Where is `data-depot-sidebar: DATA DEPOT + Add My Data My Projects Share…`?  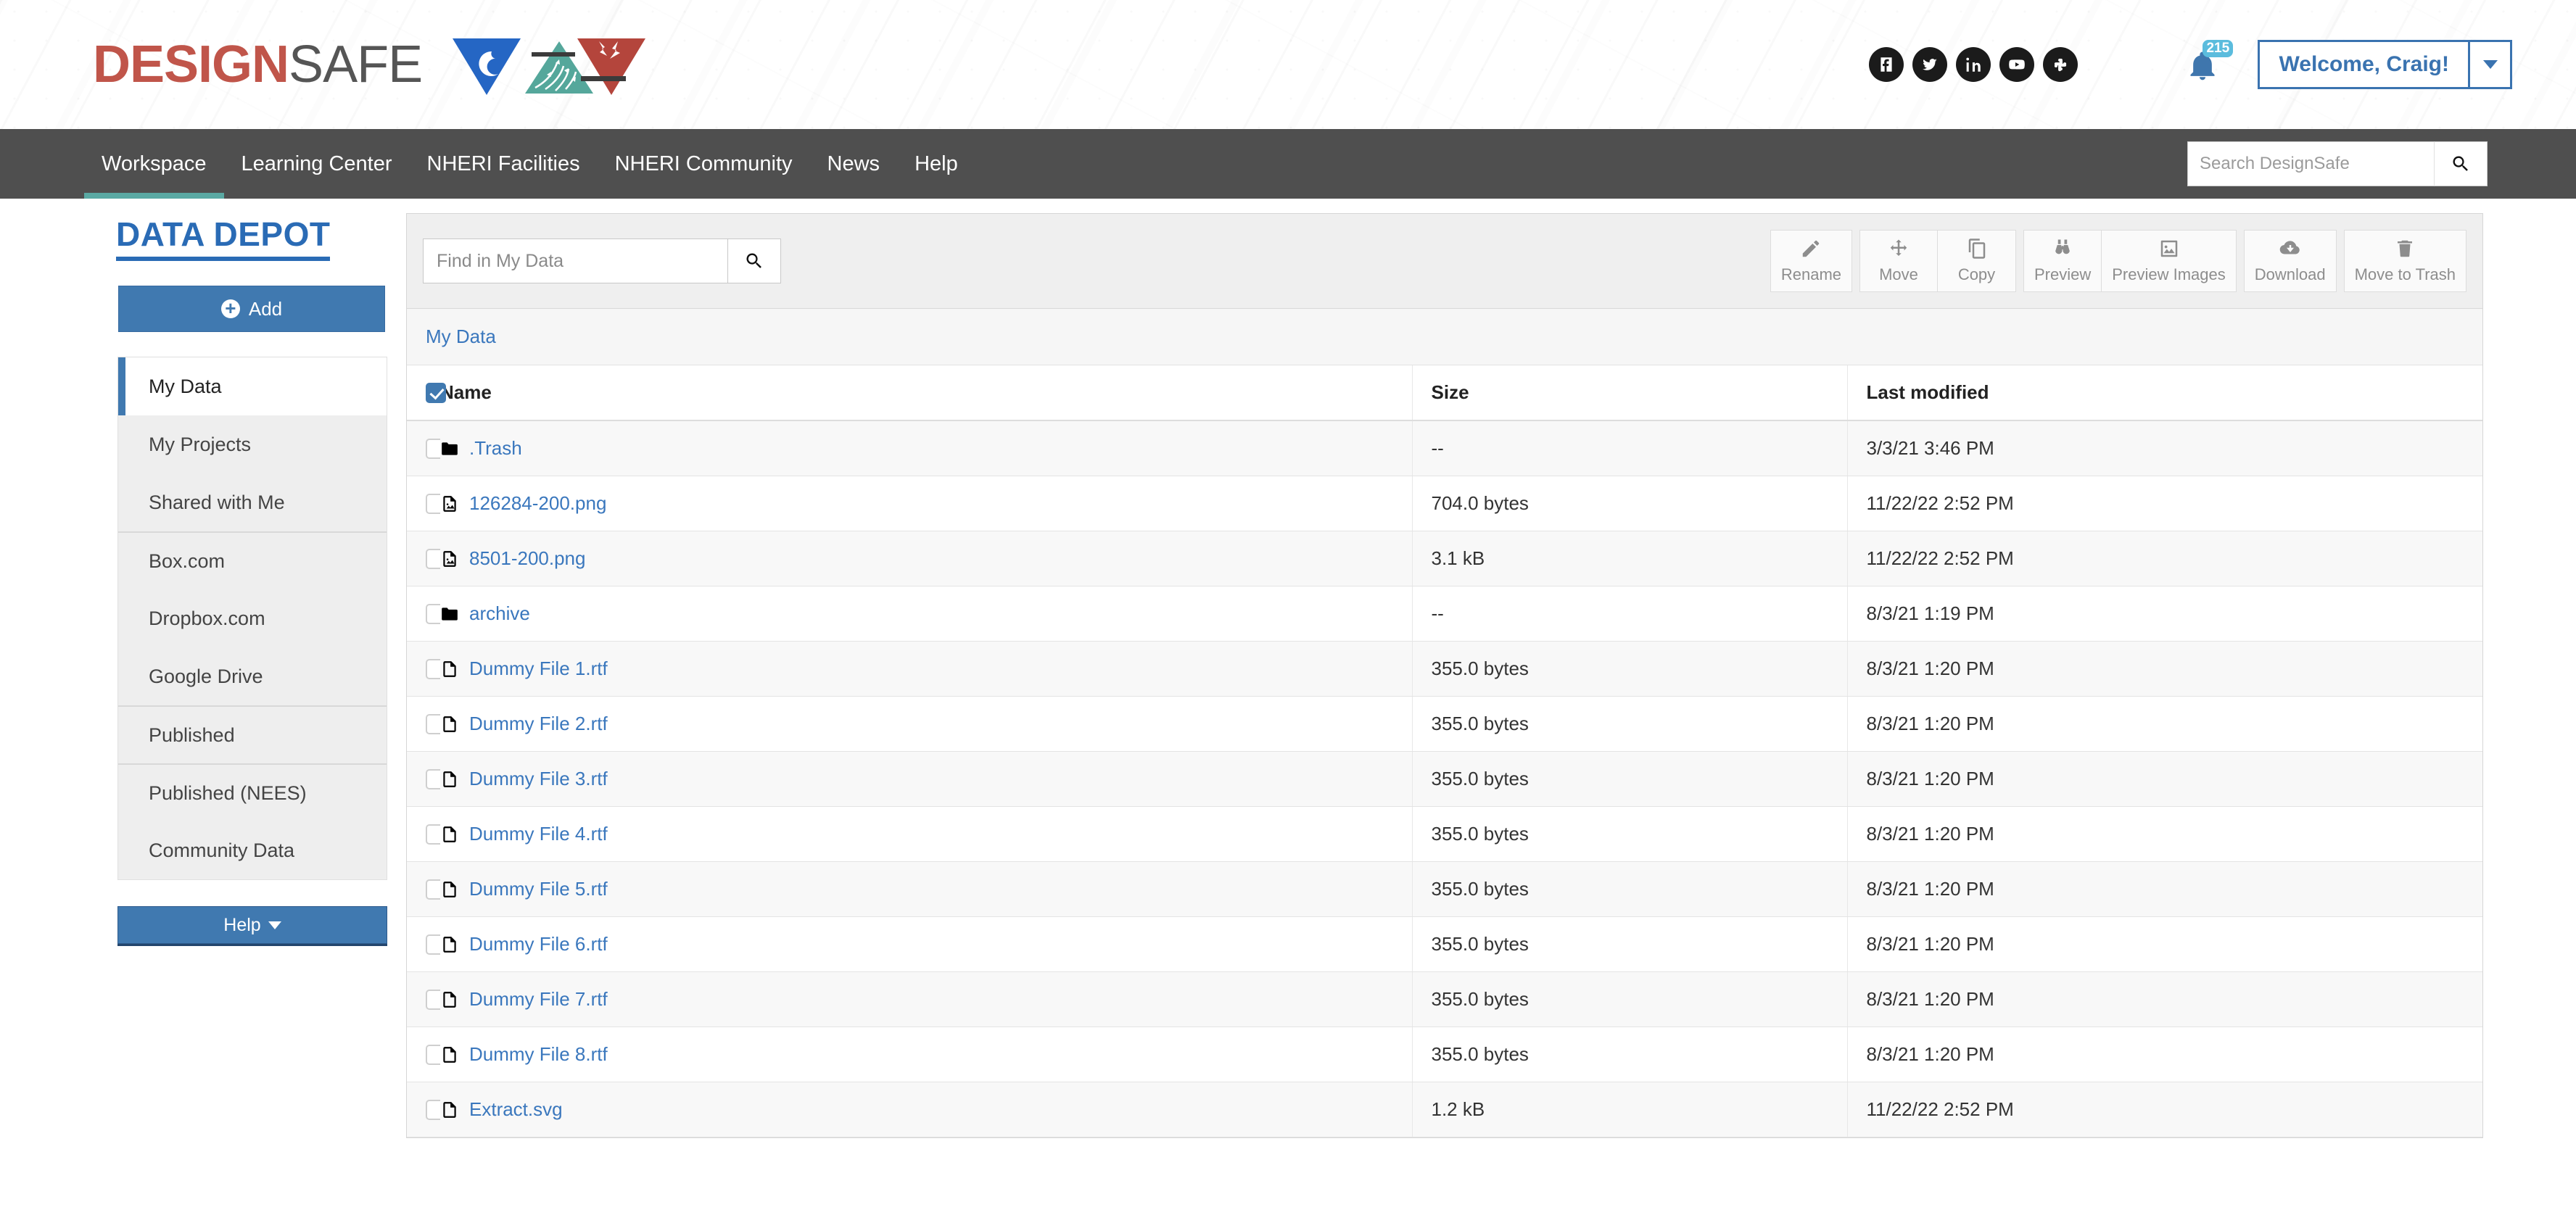
data-depot-sidebar: DATA DEPOT + Add My Data My Projects Share… is located at coordinates (203, 707).